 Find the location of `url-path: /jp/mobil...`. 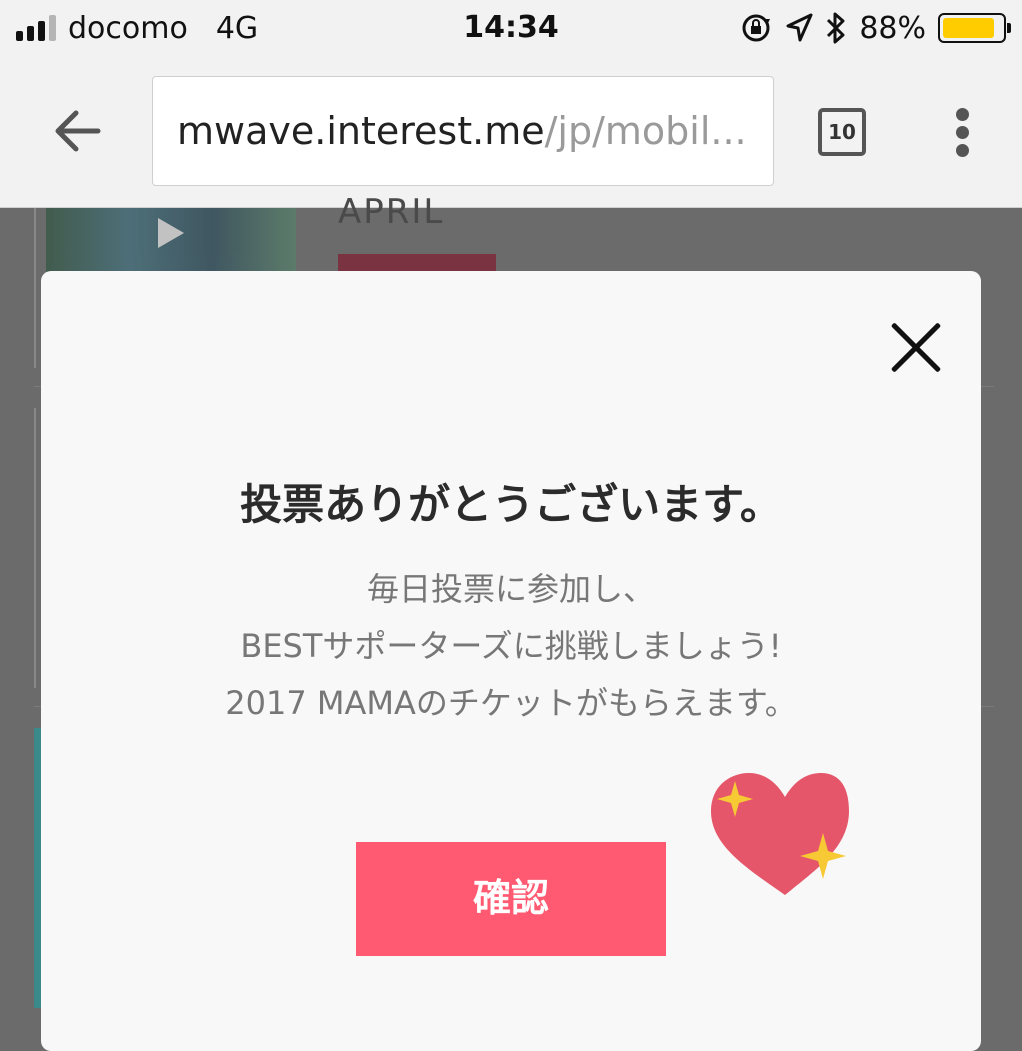

url-path: /jp/mobil... is located at coordinates (645, 131).